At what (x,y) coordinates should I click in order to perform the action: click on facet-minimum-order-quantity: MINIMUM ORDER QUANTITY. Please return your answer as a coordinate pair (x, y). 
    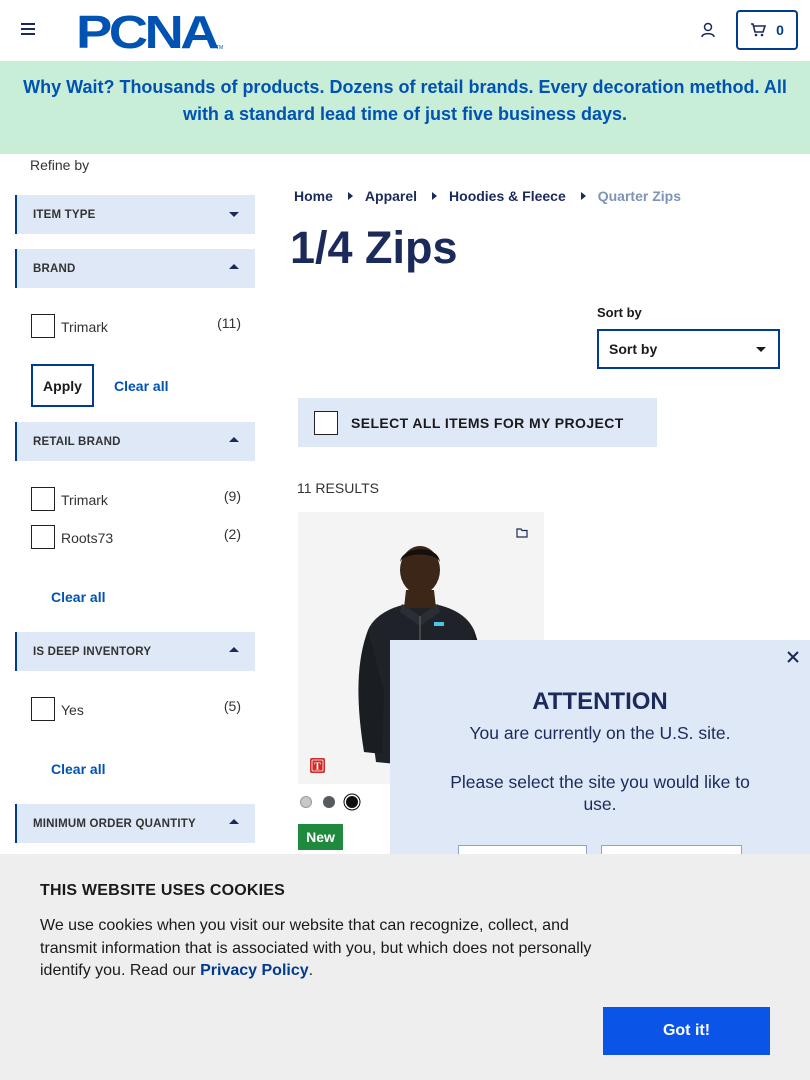
    Looking at the image, I should click on (135, 823).